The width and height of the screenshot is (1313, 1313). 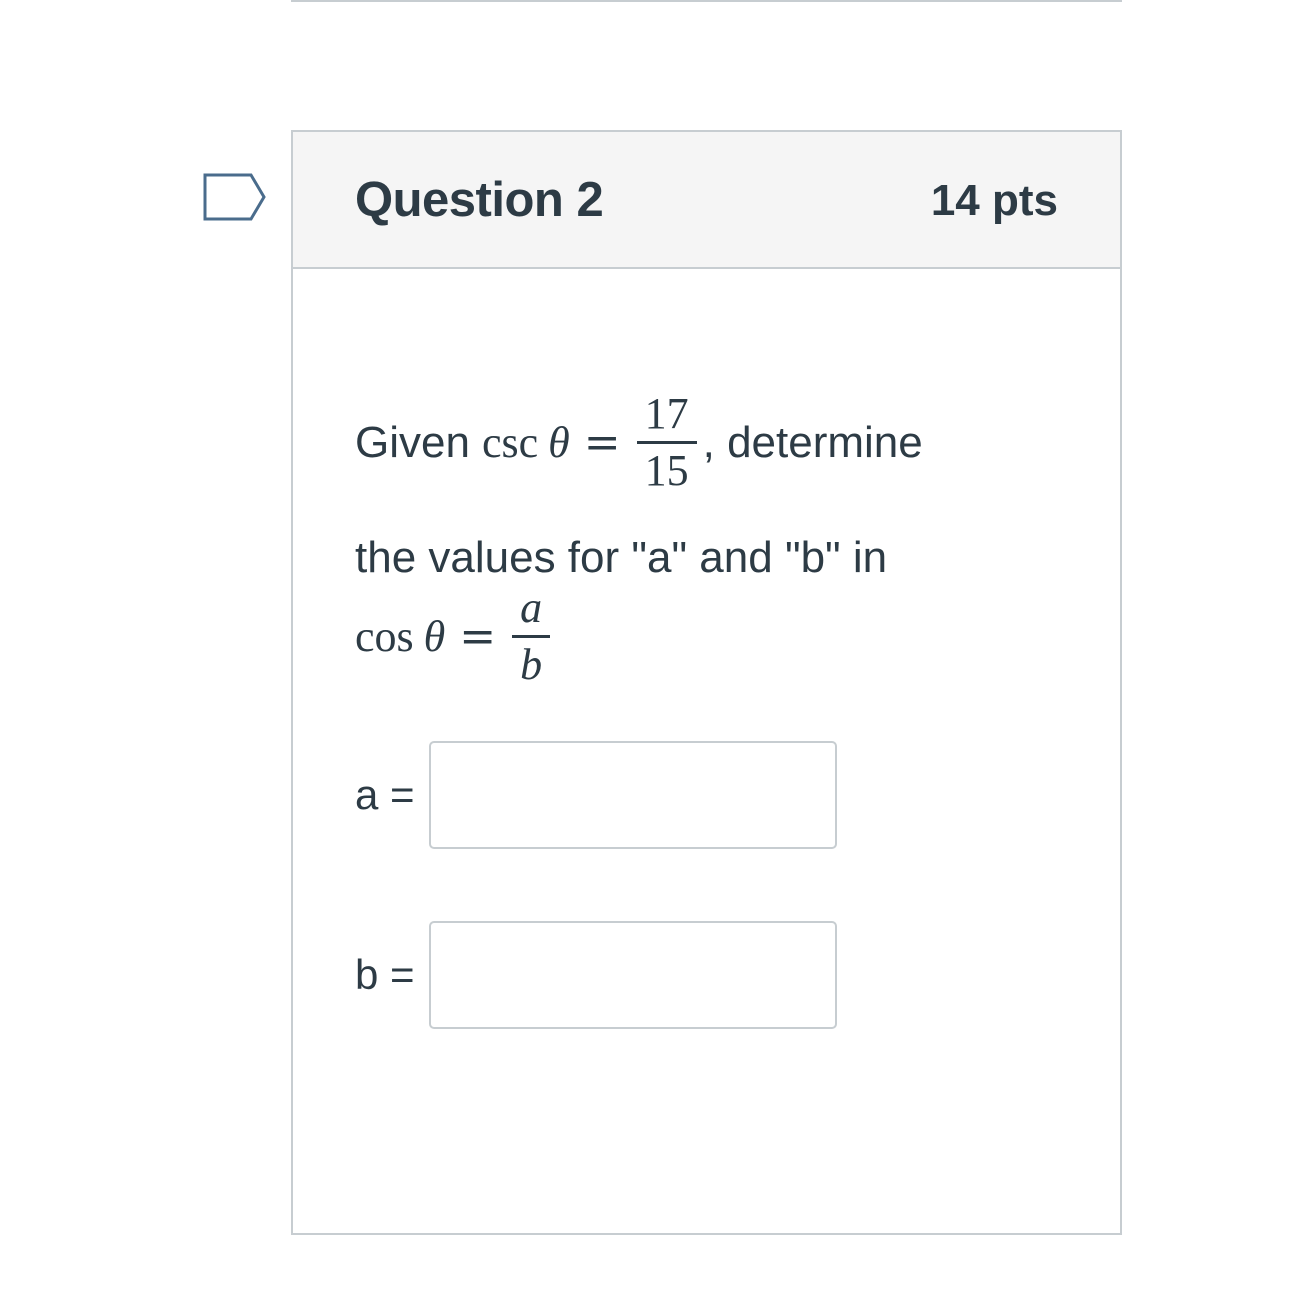 I want to click on question-title: Question 2, so click(x=479, y=200).